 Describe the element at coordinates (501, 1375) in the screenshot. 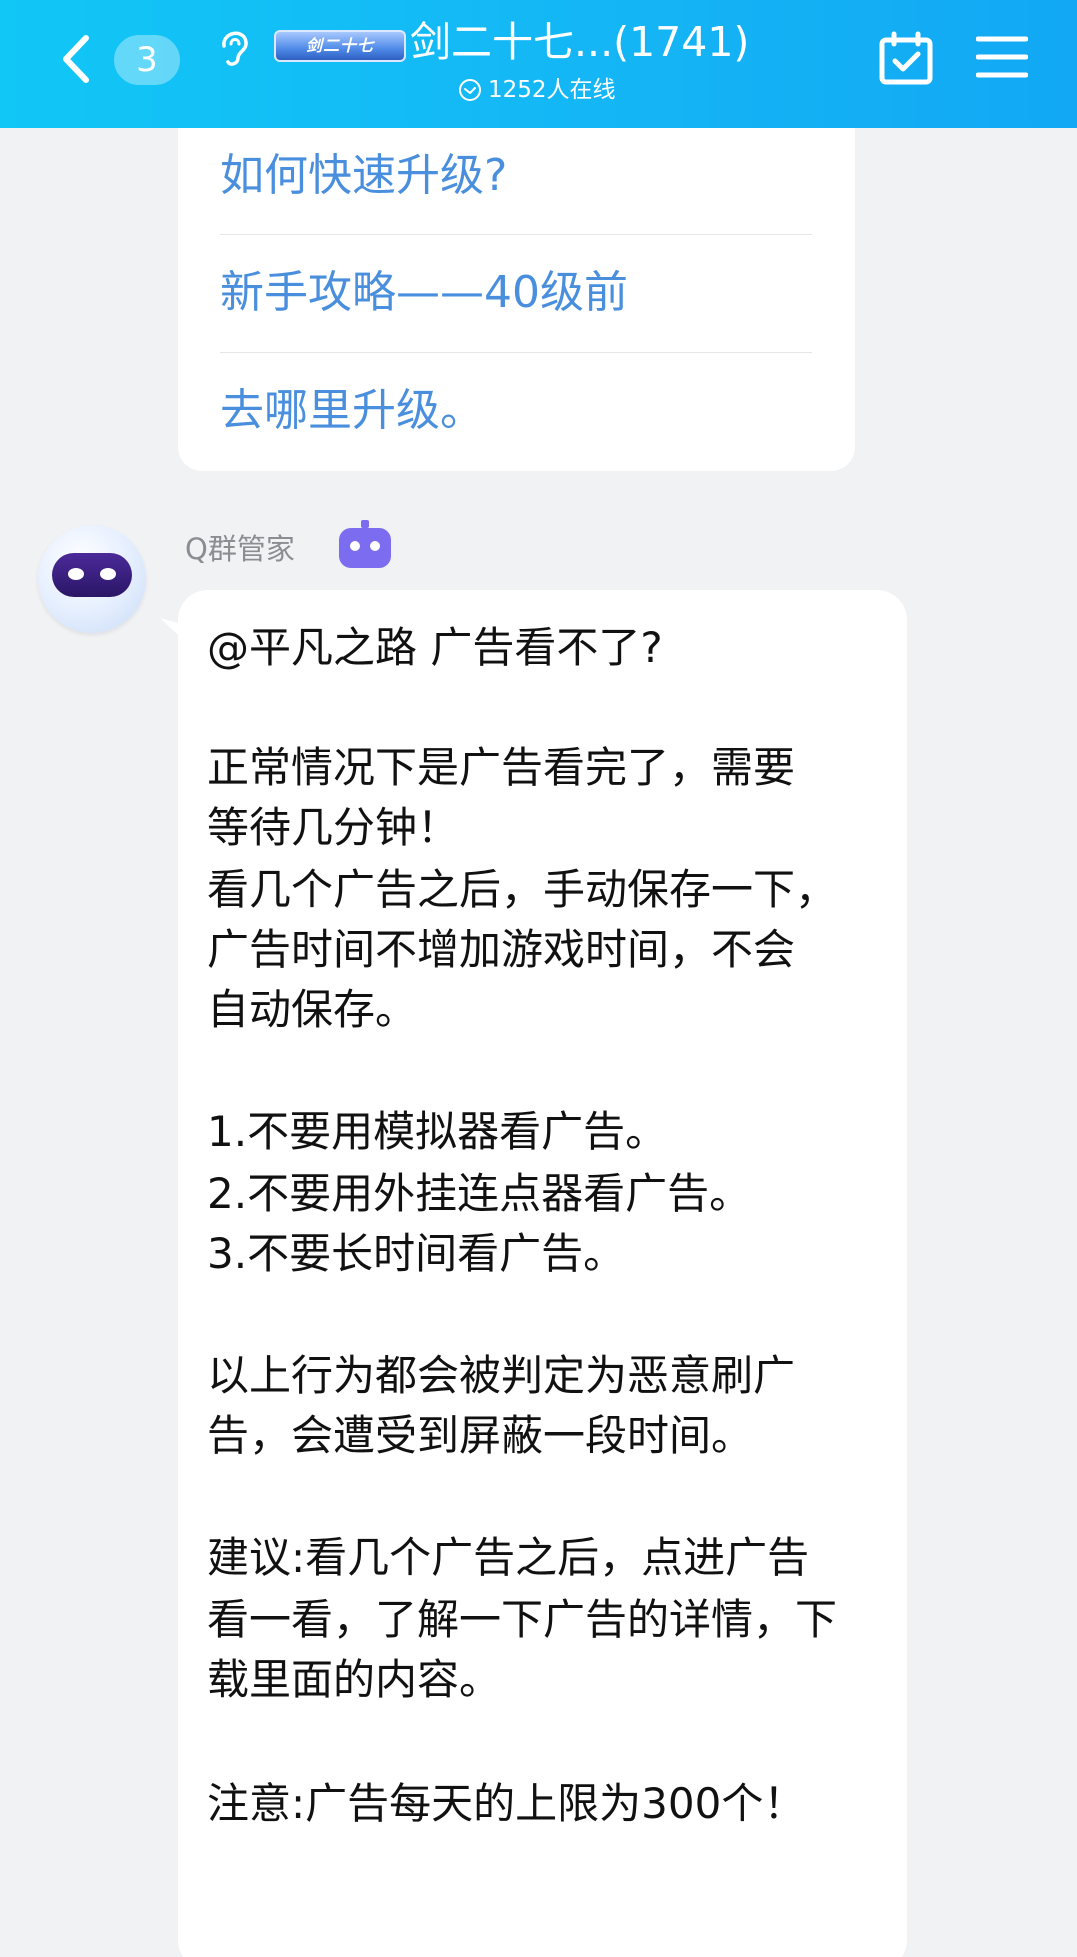

I see `message-line: 以上行为都会被判定为恶意刷广` at that location.